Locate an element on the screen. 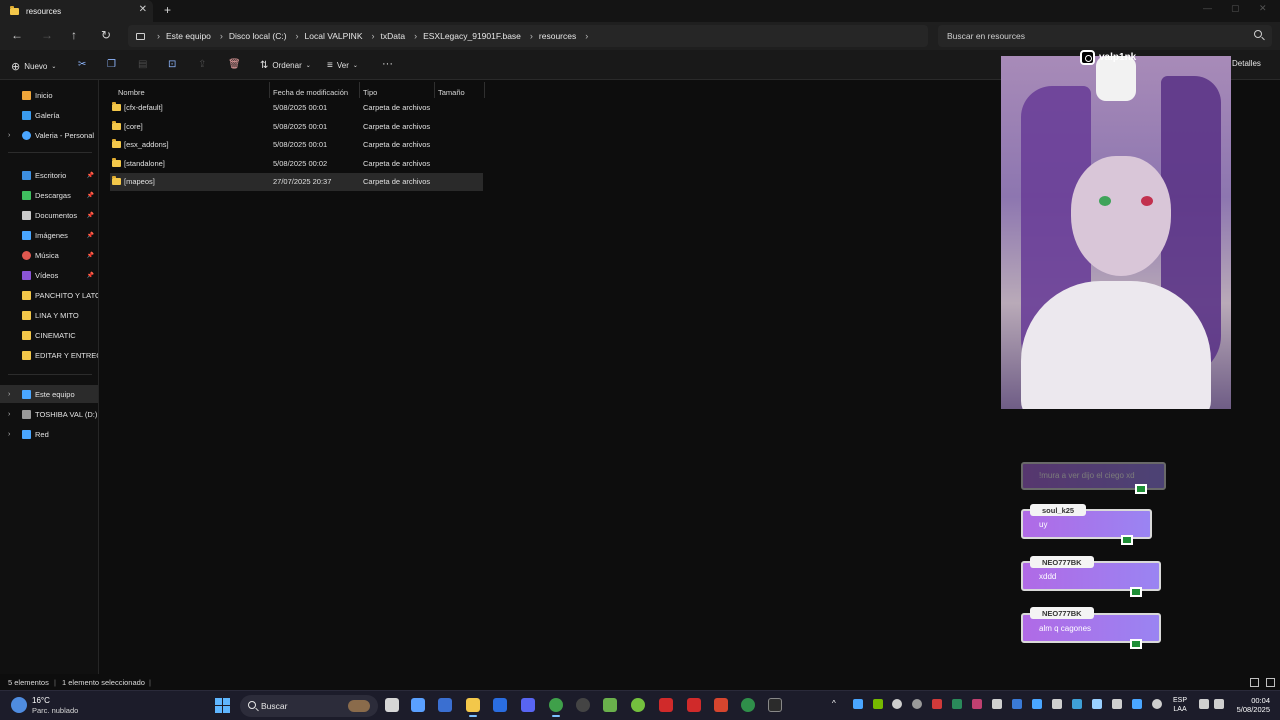 The image size is (1280, 720). sidebar-item-gallery: Galería is located at coordinates (49, 115).